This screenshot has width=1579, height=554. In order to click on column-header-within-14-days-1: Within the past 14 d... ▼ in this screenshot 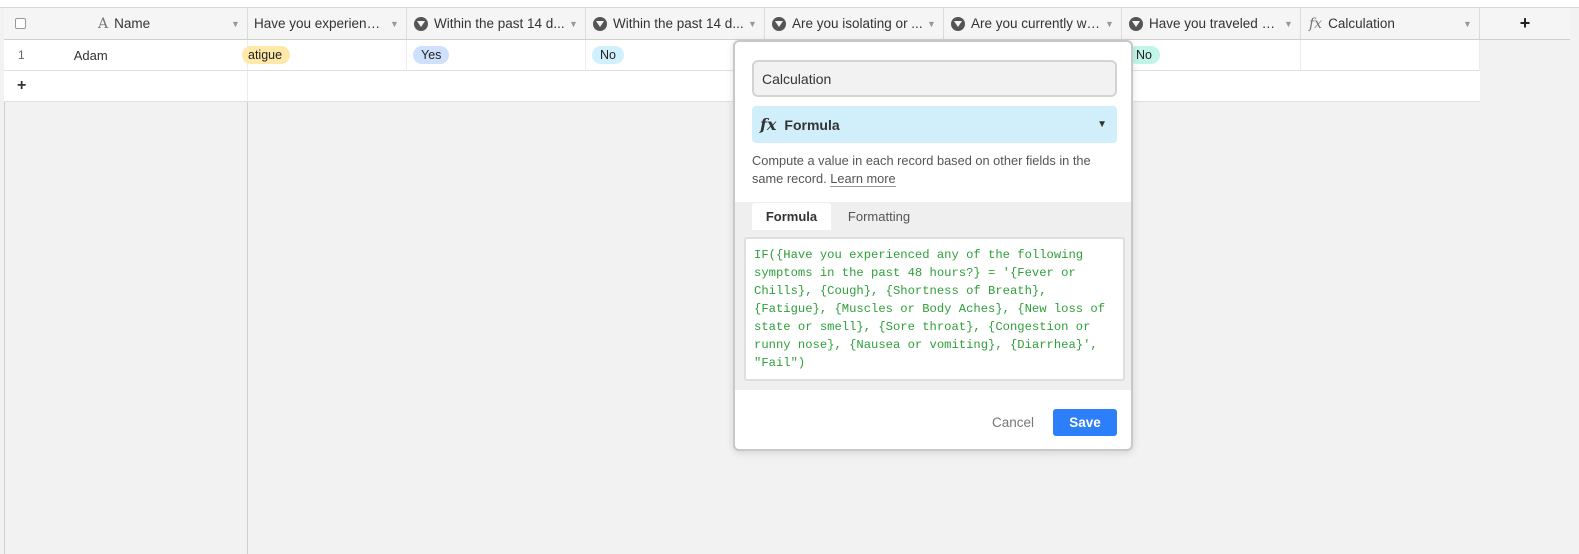, I will do `click(496, 24)`.